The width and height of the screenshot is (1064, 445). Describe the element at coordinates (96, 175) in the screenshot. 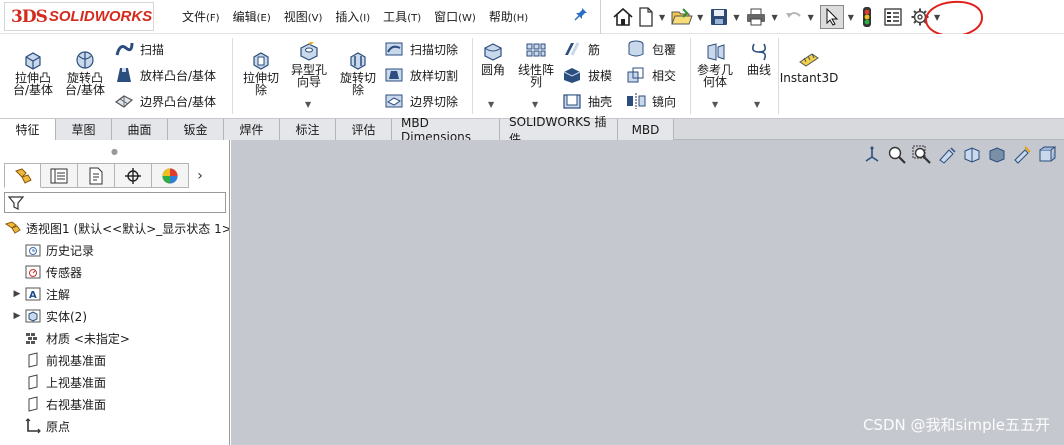

I see `configuration-manager-tab-icon` at that location.